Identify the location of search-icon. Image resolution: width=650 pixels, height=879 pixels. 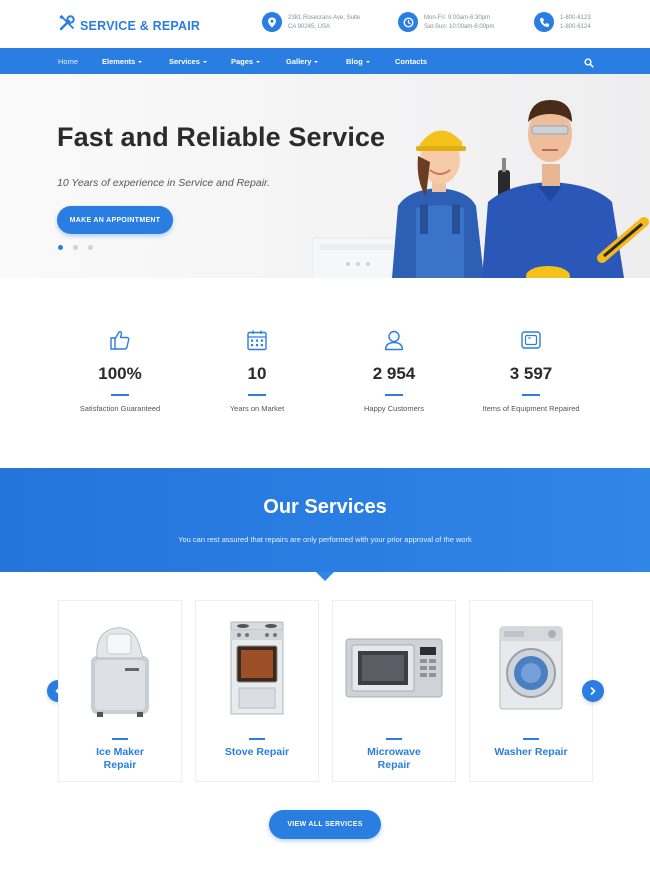
(589, 64).